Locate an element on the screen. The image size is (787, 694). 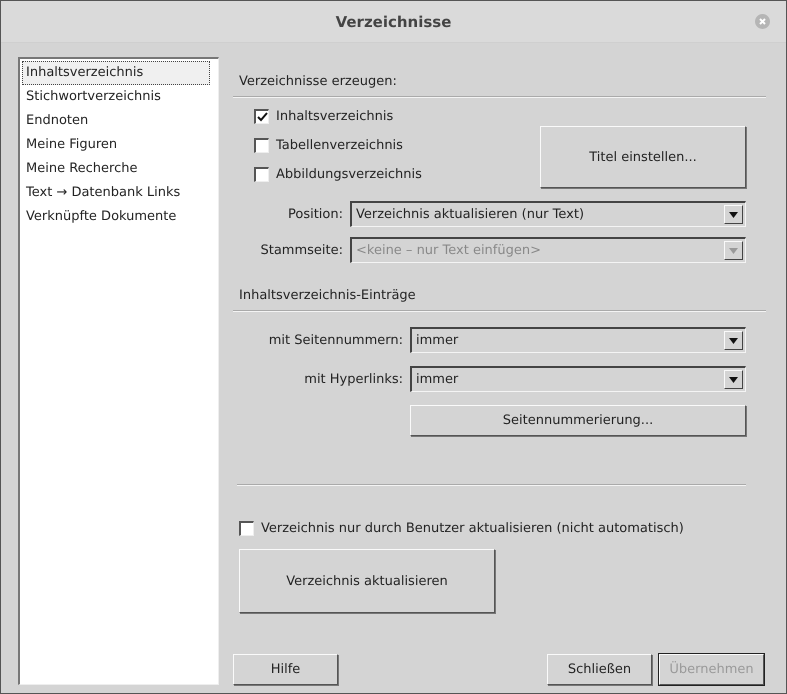
list-item: Endnoten is located at coordinates (57, 121).